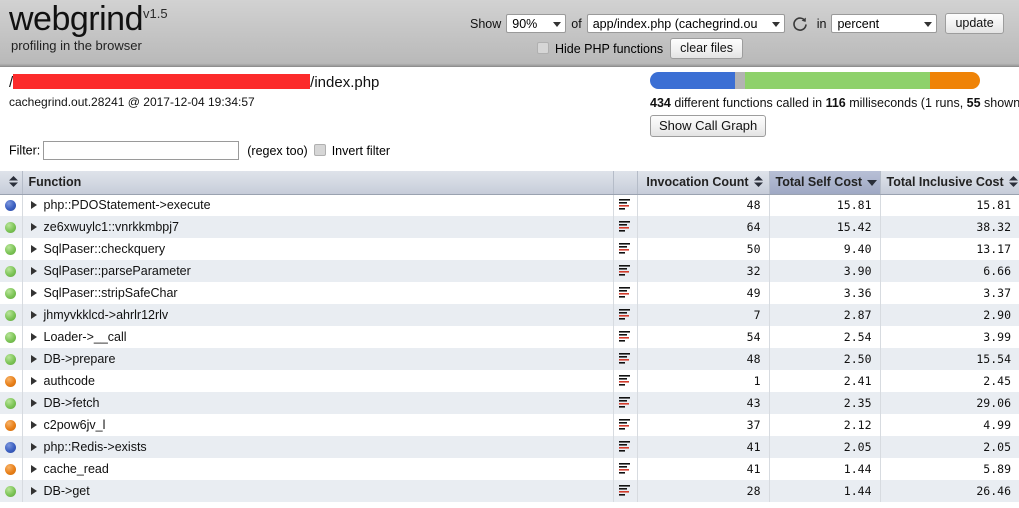  I want to click on table-row: c2pow6jv_l 37 2.12 4.99, so click(509, 425).